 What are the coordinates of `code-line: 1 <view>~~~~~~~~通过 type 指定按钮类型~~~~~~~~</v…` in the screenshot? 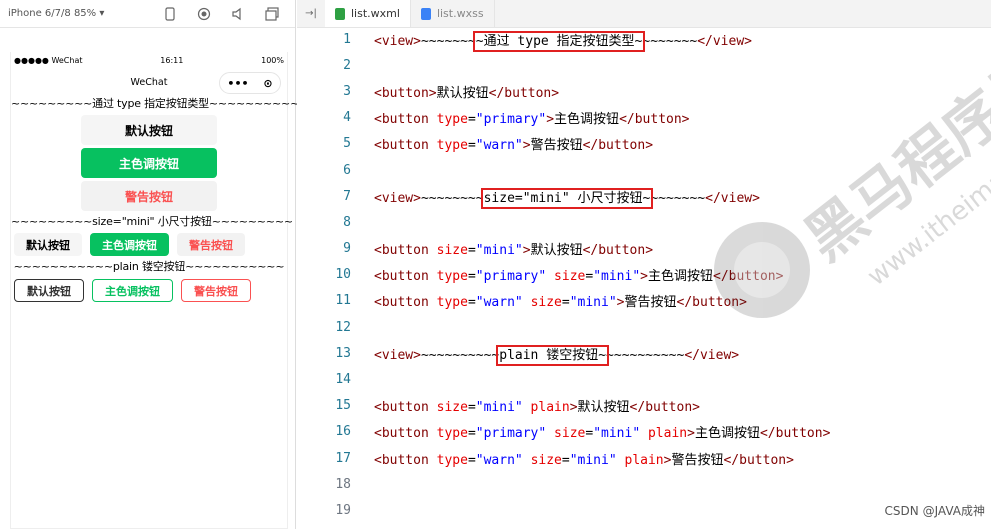 It's located at (644, 39).